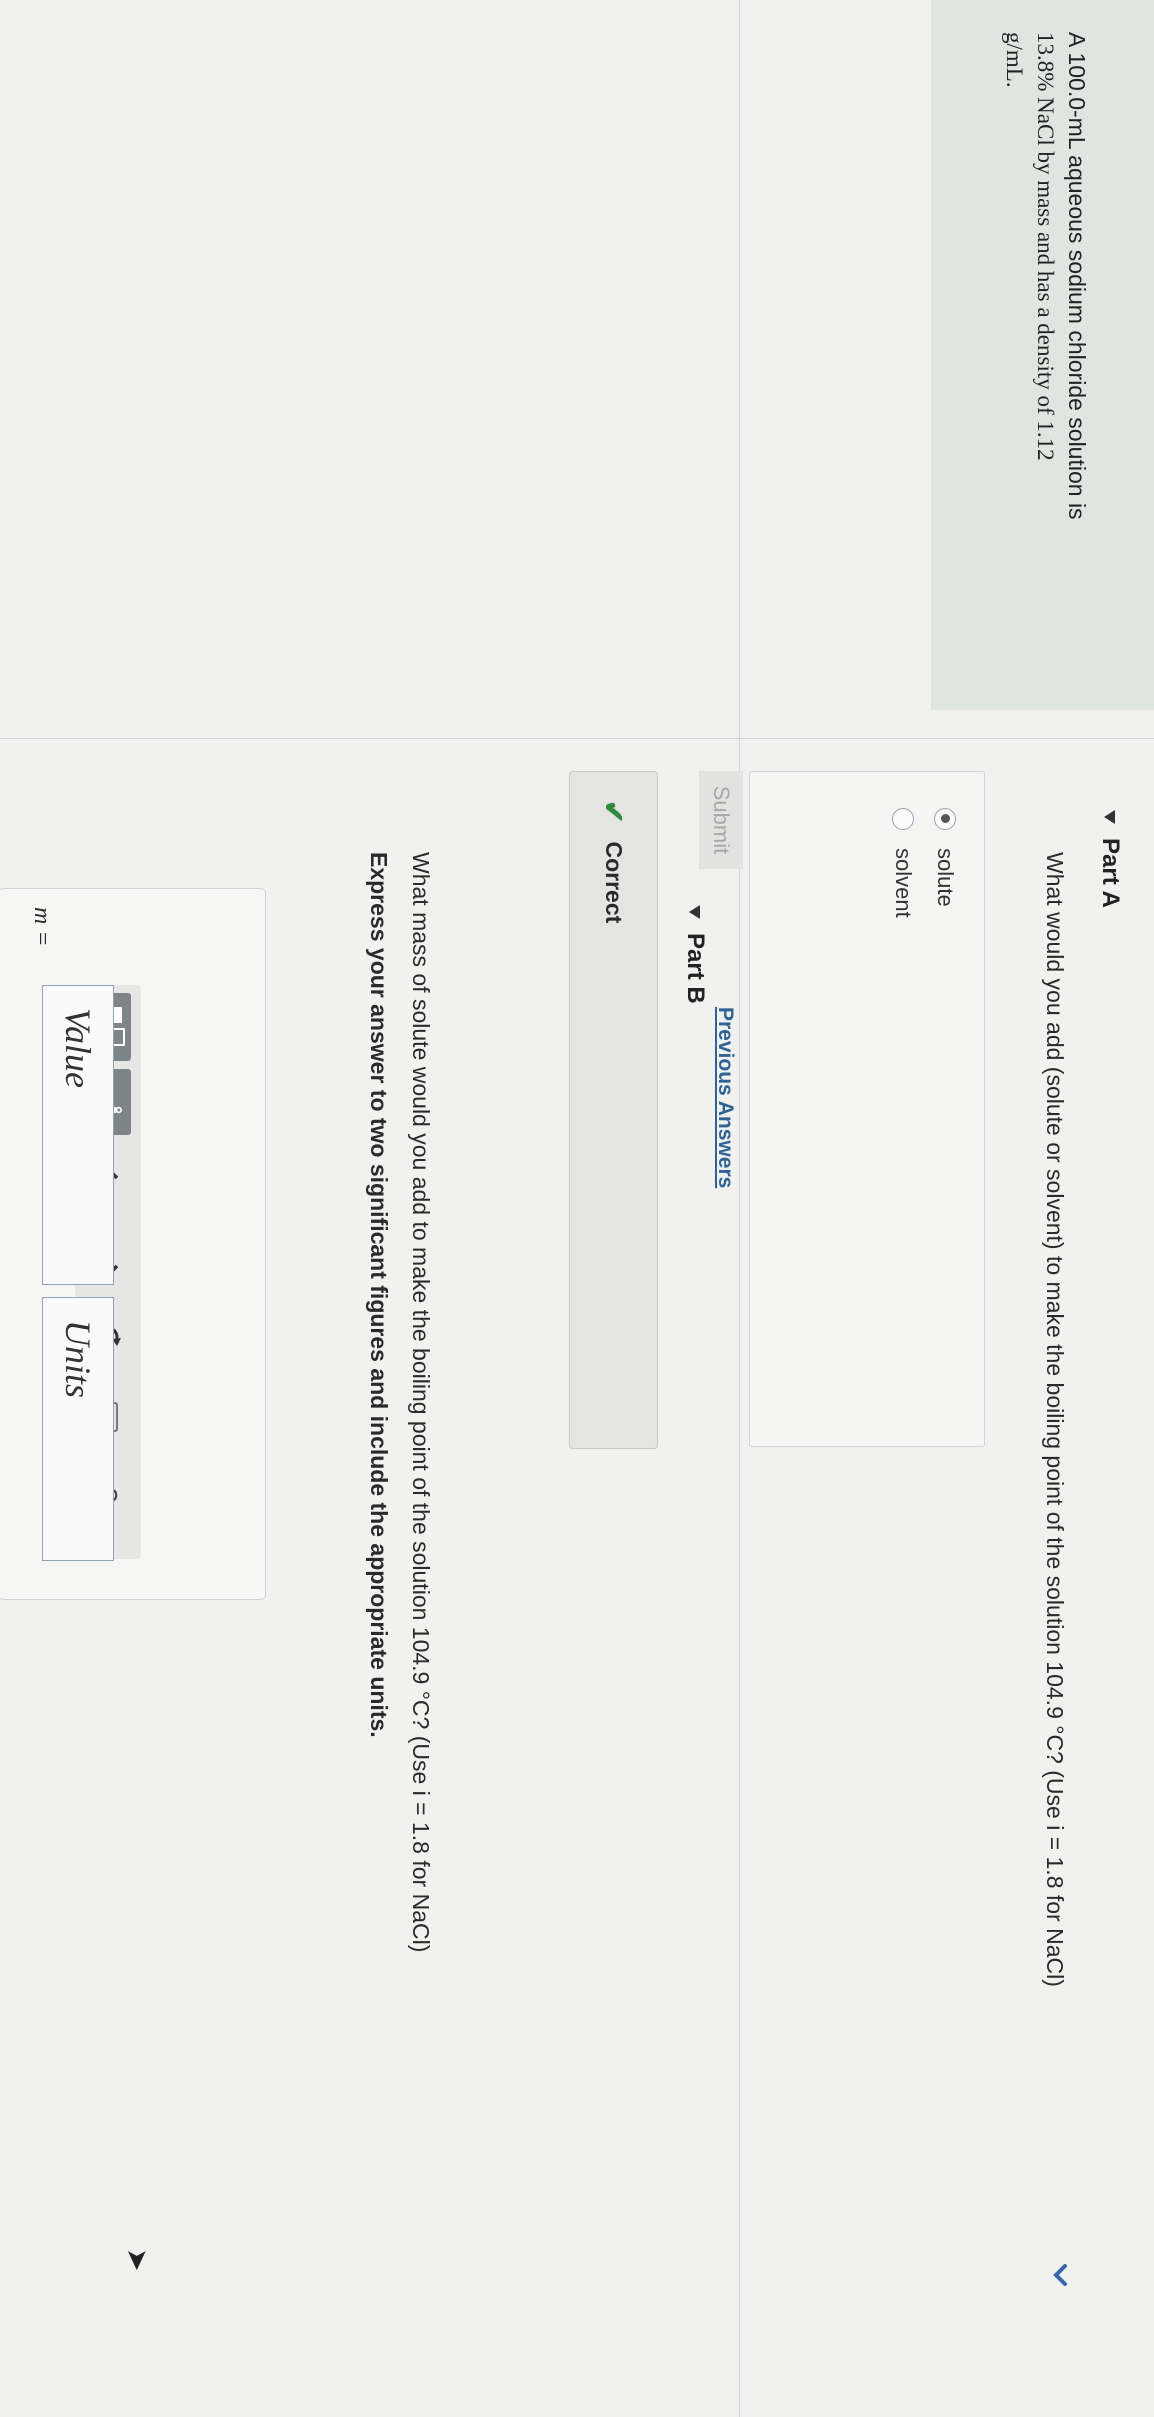  Describe the element at coordinates (721, 820) in the screenshot. I see `submit-button: Submit` at that location.